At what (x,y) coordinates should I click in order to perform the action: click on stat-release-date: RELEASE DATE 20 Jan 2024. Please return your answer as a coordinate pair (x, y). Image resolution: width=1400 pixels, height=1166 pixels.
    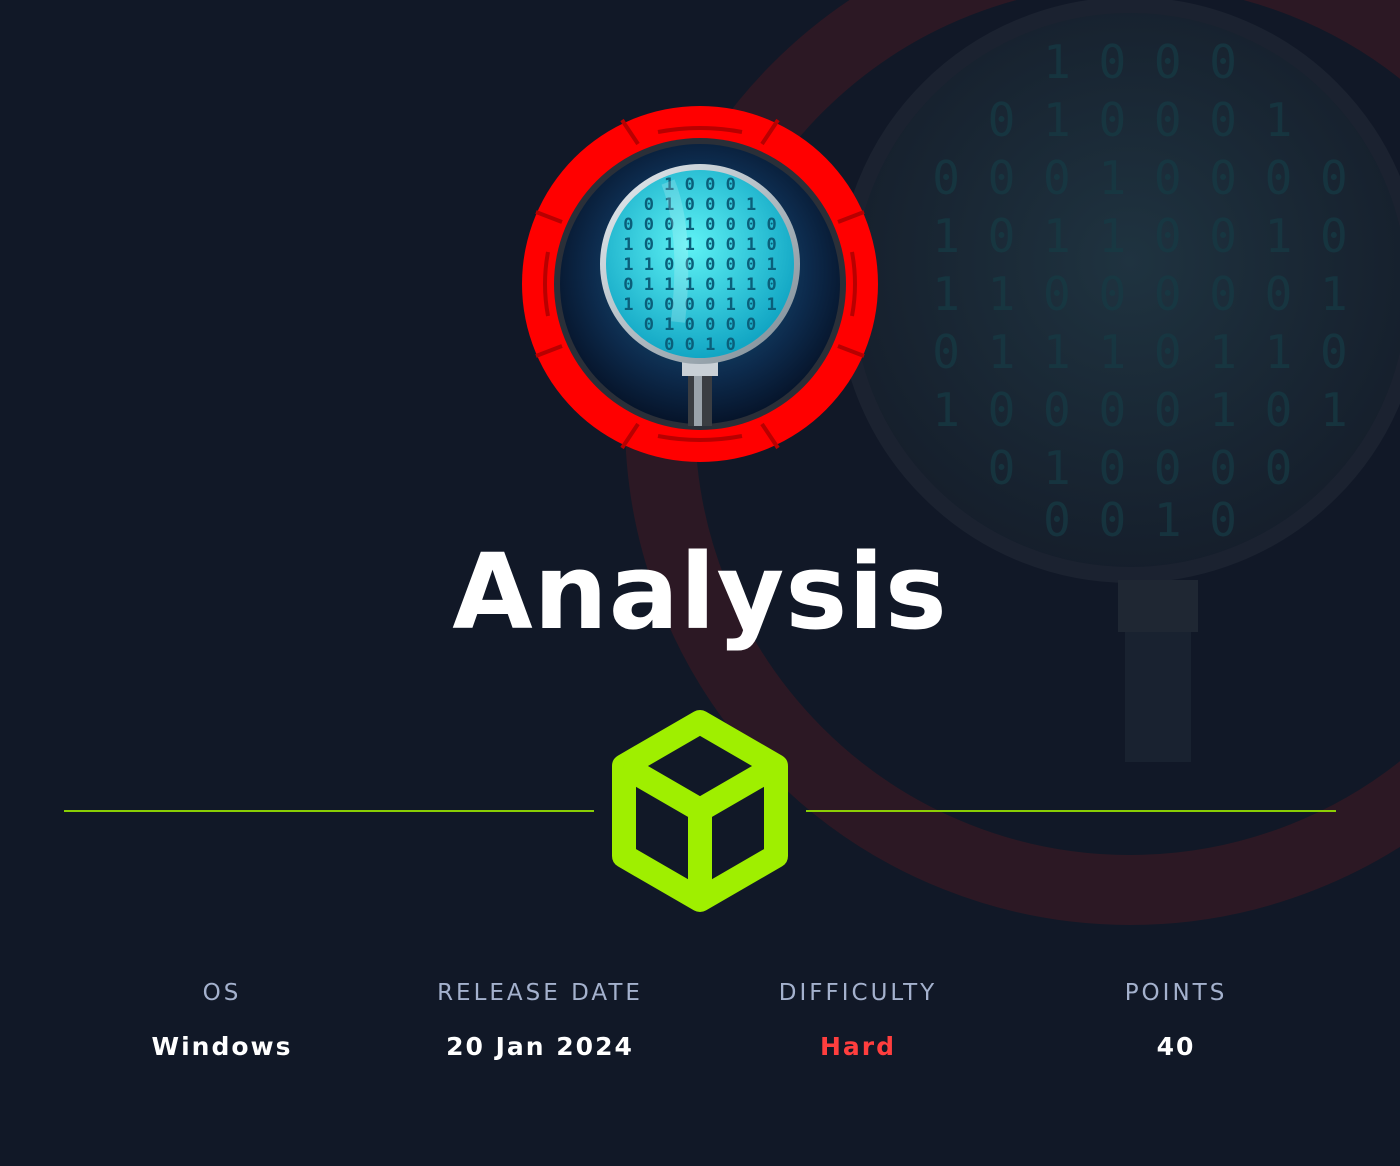
    Looking at the image, I should click on (540, 1020).